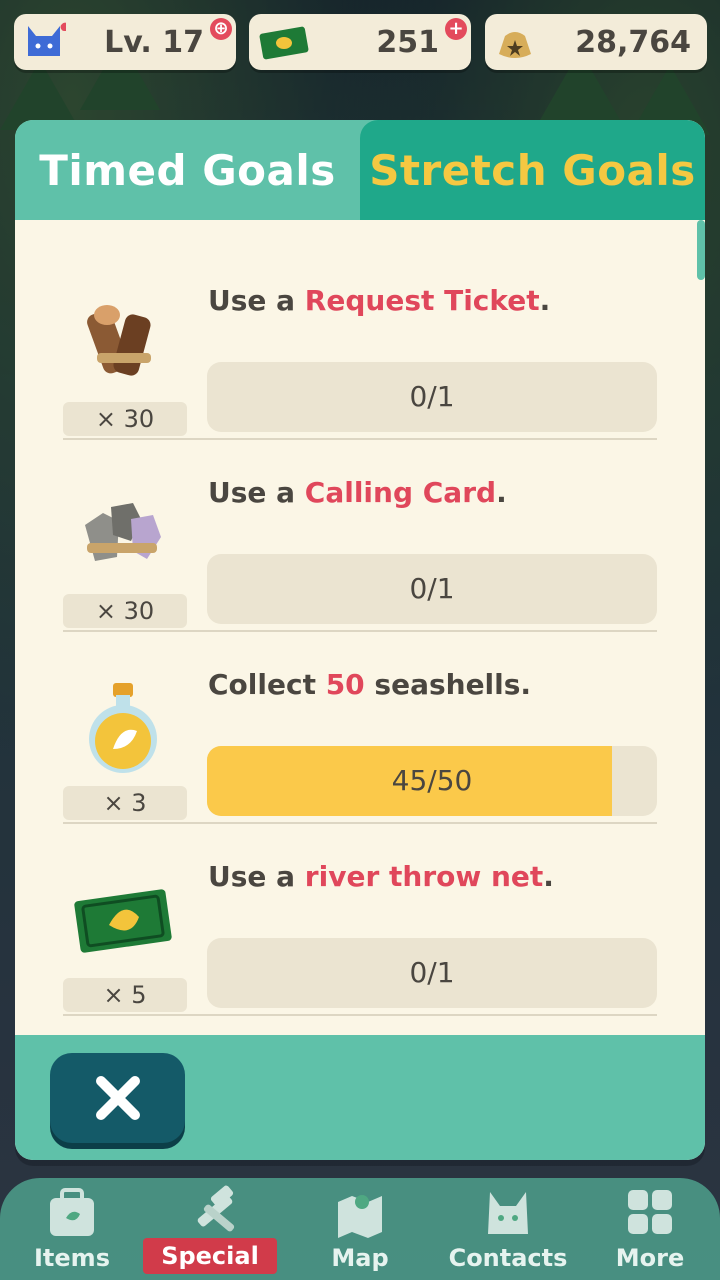 The image size is (720, 1280). Describe the element at coordinates (360, 1216) in the screenshot. I see `map-icon` at that location.